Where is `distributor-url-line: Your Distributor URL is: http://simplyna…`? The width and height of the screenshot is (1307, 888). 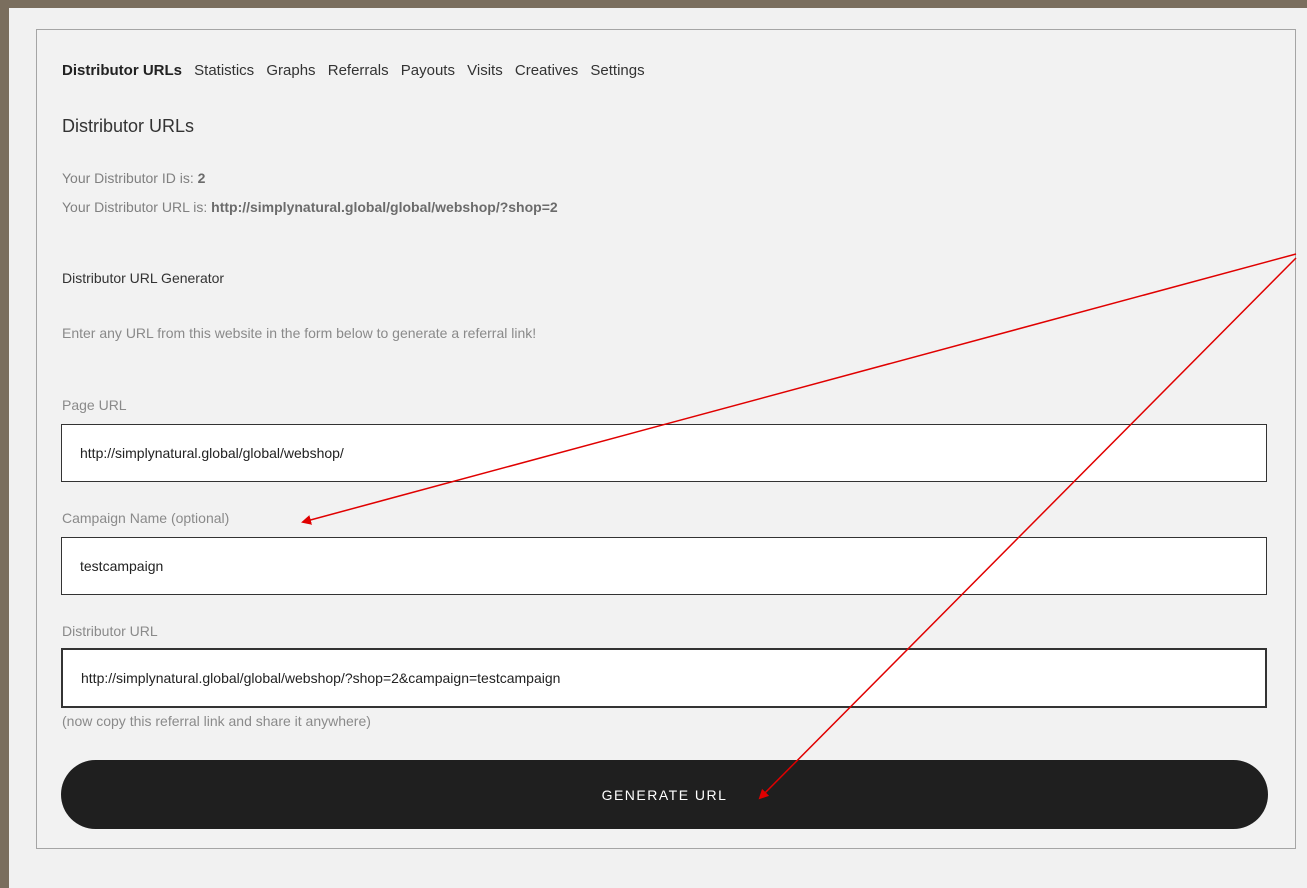 distributor-url-line: Your Distributor URL is: http://simplyna… is located at coordinates (310, 207).